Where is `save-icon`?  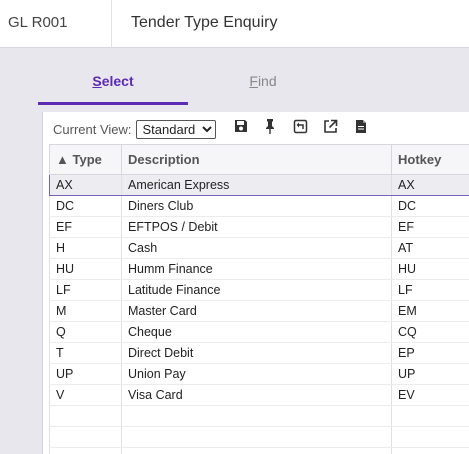
save-icon is located at coordinates (241, 126).